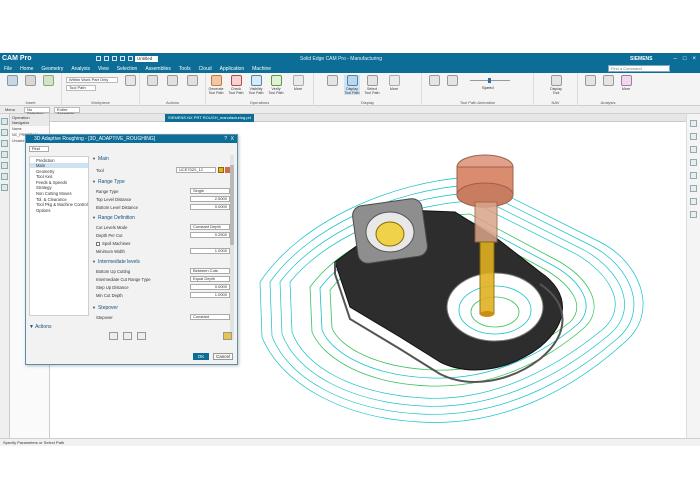  What do you see at coordinates (122, 58) in the screenshot?
I see `cut-icon` at bounding box center [122, 58].